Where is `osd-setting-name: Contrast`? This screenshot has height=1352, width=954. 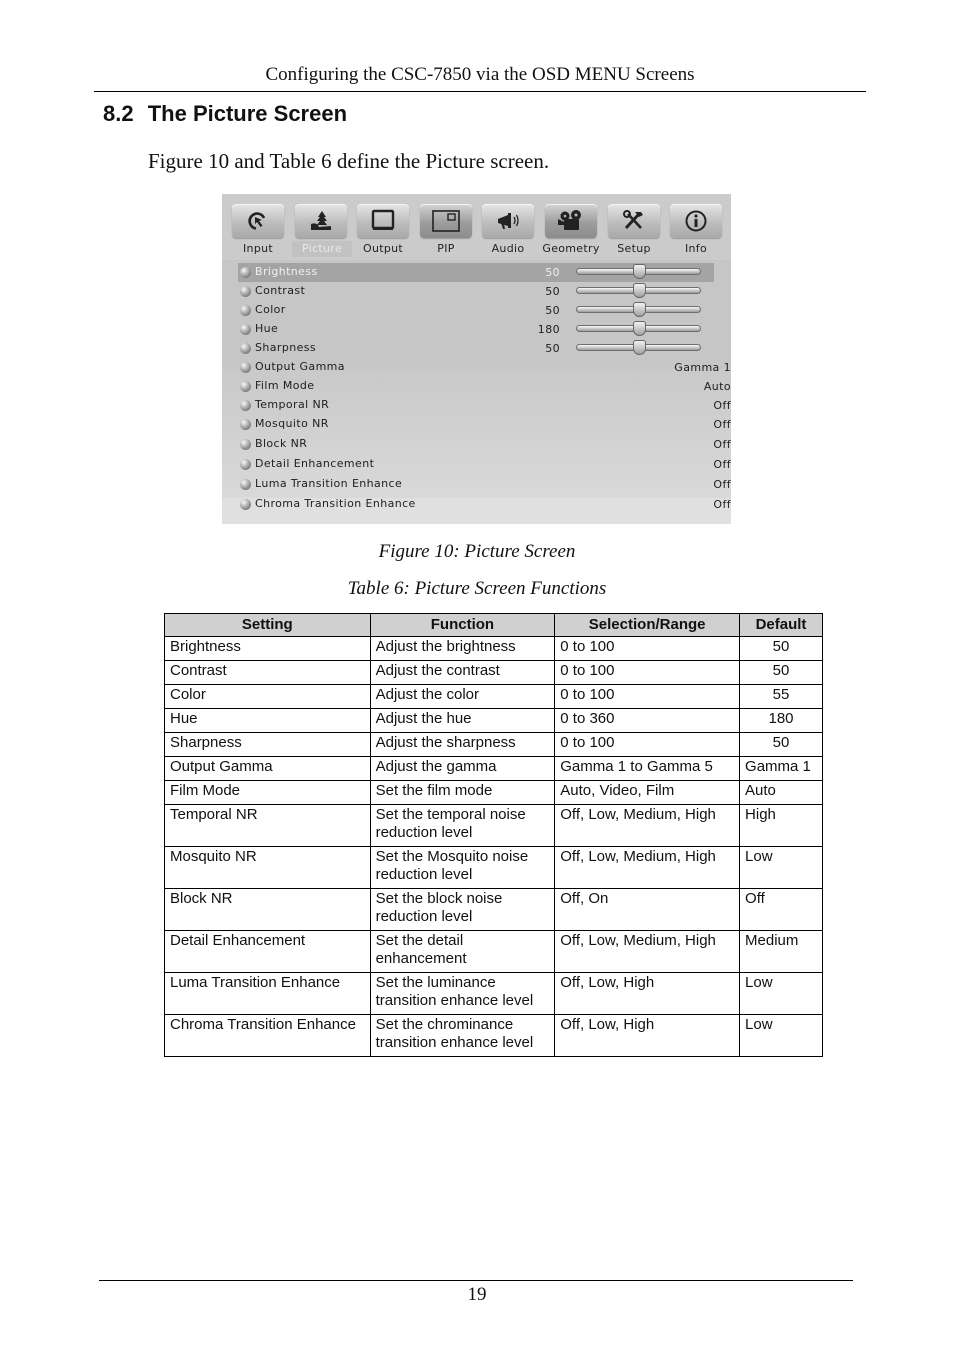 osd-setting-name: Contrast is located at coordinates (280, 290).